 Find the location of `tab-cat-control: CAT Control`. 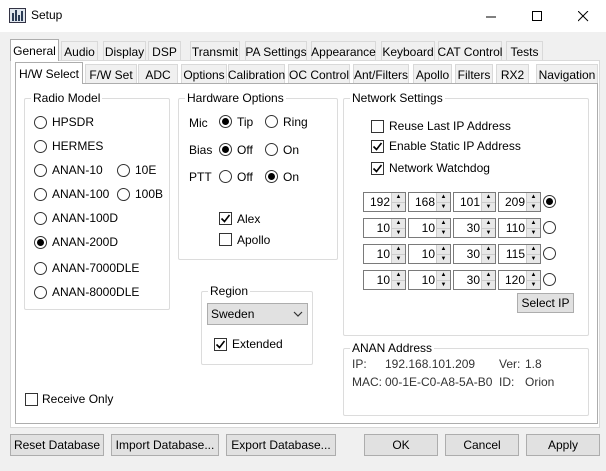

tab-cat-control: CAT Control is located at coordinates (470, 51).